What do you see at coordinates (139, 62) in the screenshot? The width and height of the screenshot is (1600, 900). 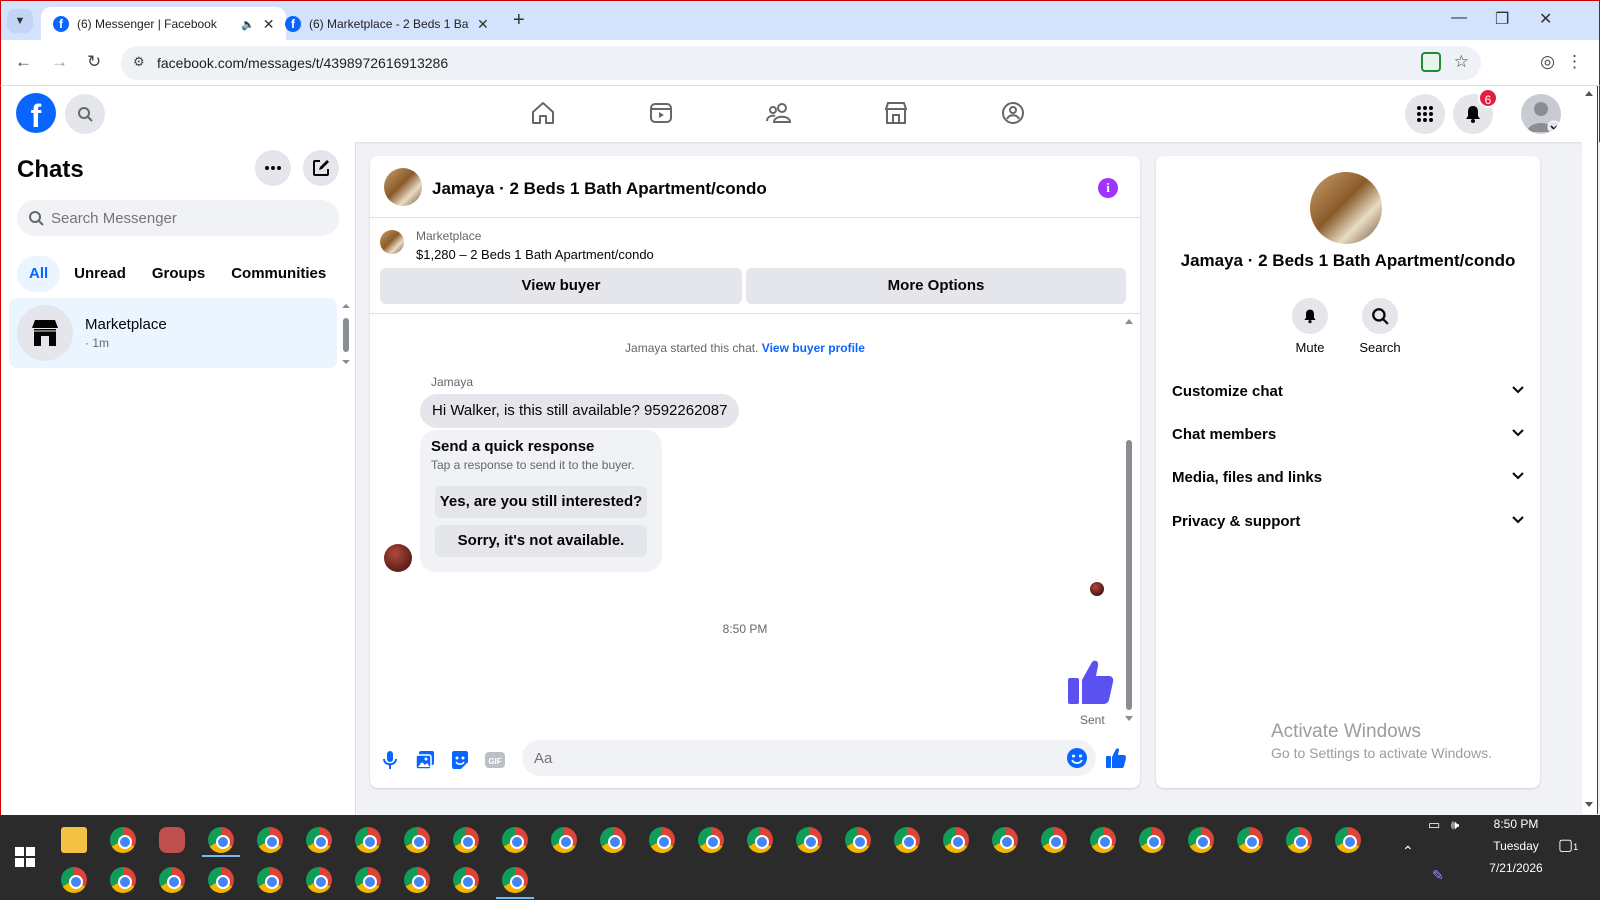 I see `site-info-icon: ⚙` at bounding box center [139, 62].